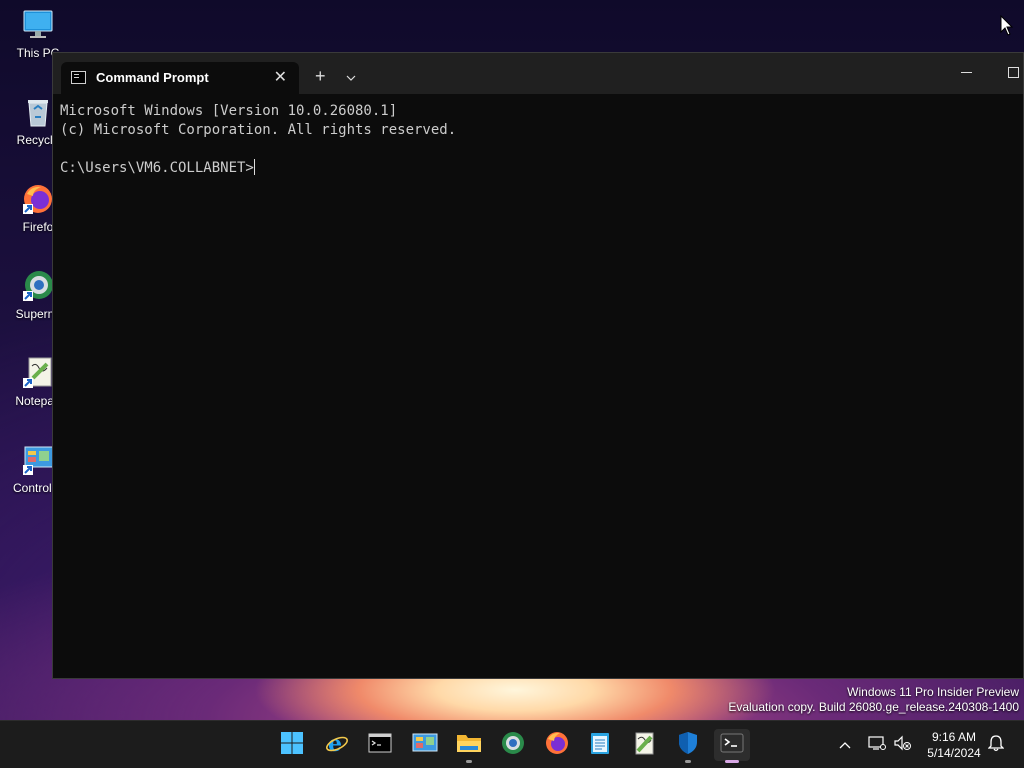 The height and width of the screenshot is (768, 1024). I want to click on windows-logo-icon, so click(292, 745).